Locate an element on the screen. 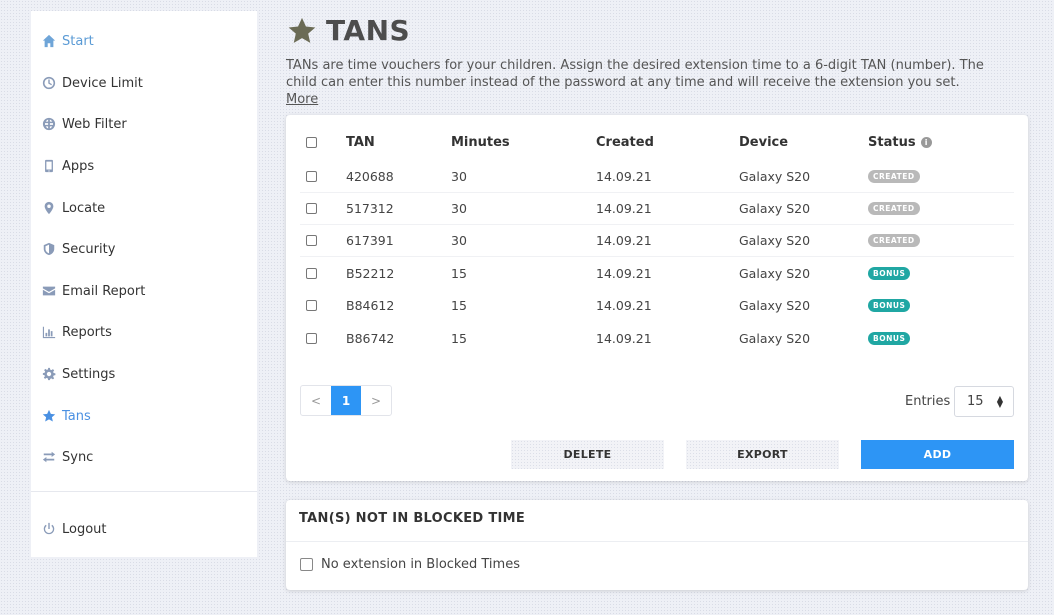 The height and width of the screenshot is (615, 1054). sidebar-item-settings: Settings is located at coordinates (78, 374).